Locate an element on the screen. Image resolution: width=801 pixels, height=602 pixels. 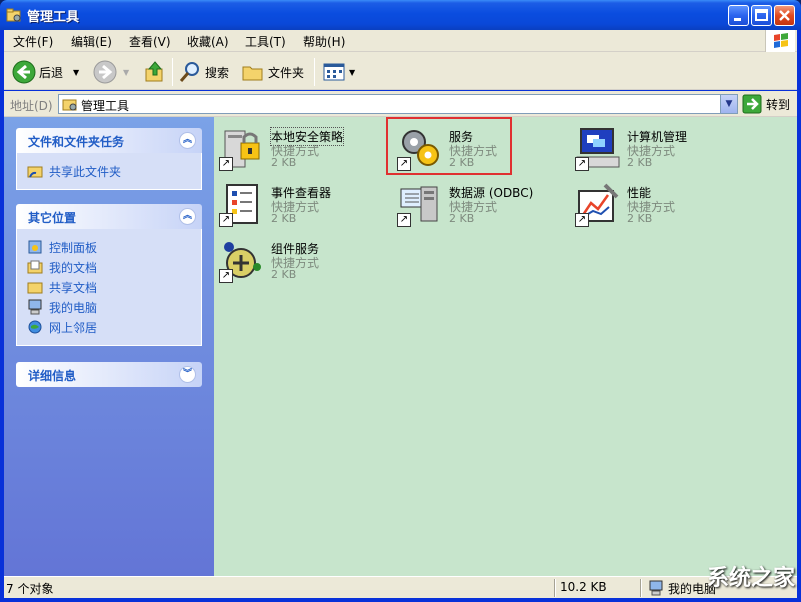
file-item: ↗ 服务 快捷方式 2 KB is located at coordinates (482, 148).